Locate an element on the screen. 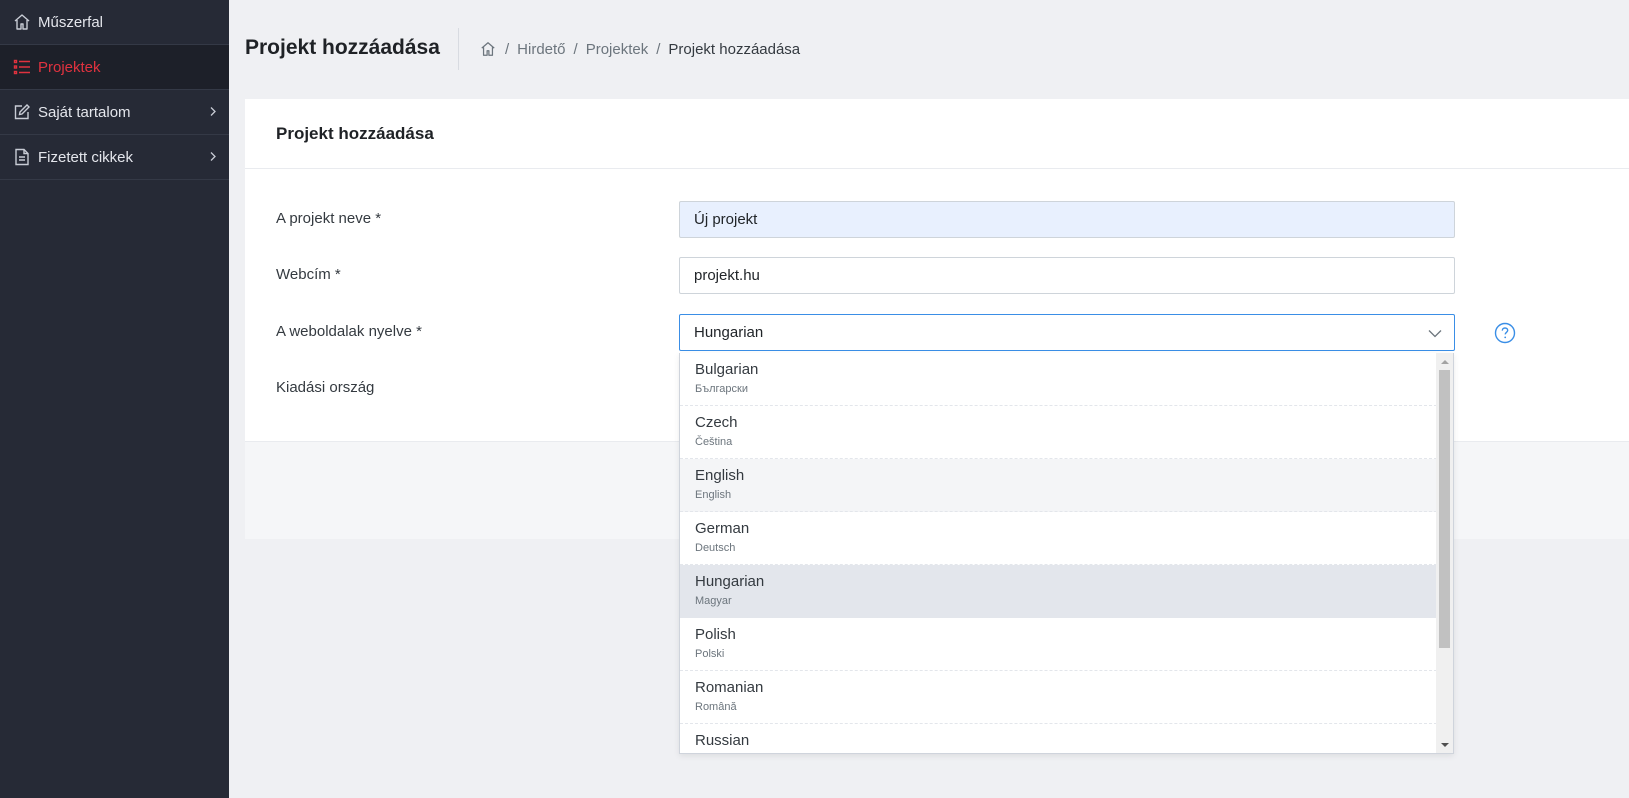  breadcrumb-item-current: Projekt hozzáadása is located at coordinates (734, 49).